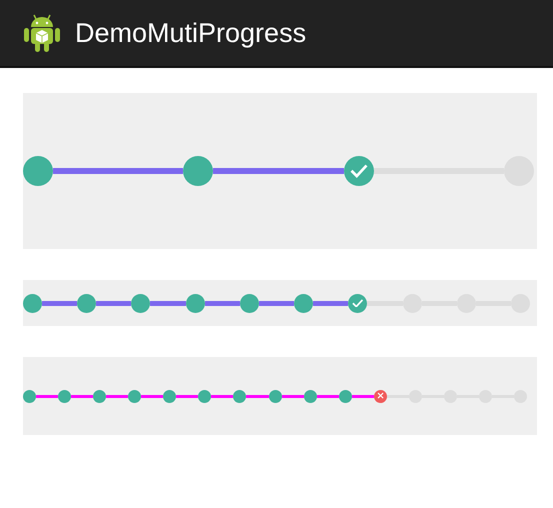 The height and width of the screenshot is (508, 553). Describe the element at coordinates (380, 396) in the screenshot. I see `close-icon` at that location.